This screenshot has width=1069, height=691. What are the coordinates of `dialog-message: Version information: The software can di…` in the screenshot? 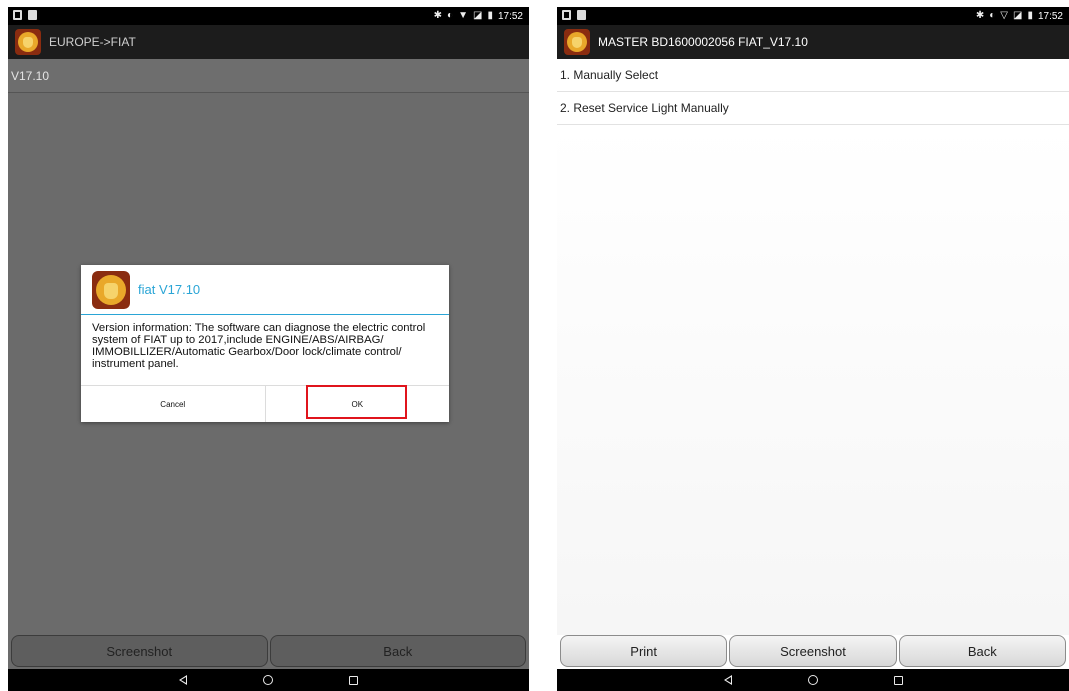 It's located at (259, 346).